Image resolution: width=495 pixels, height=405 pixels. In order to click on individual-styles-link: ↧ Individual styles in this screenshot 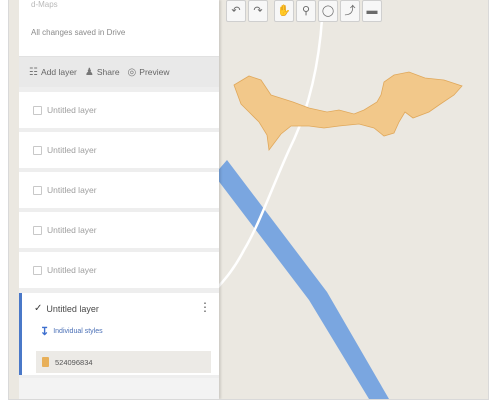, I will do `click(71, 331)`.